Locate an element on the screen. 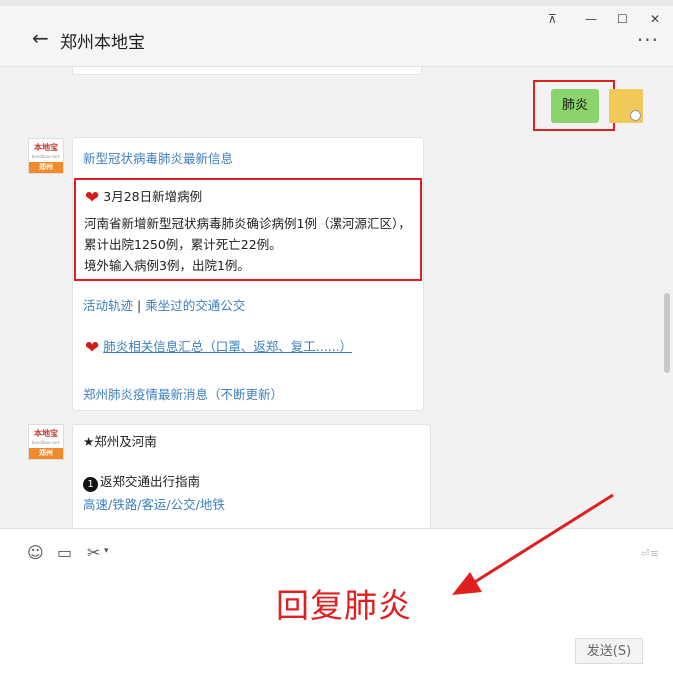 The width and height of the screenshot is (673, 675). annotation-arrow-head is located at coordinates (467, 583).